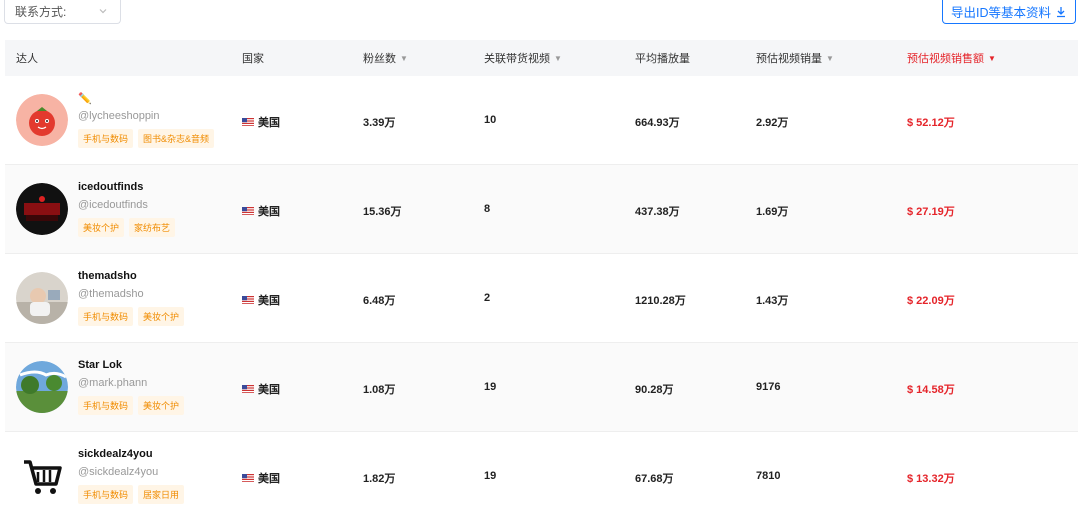 The height and width of the screenshot is (520, 1080). What do you see at coordinates (1000, 13) in the screenshot?
I see `export-button-label: 导出ID等基本资料` at bounding box center [1000, 13].